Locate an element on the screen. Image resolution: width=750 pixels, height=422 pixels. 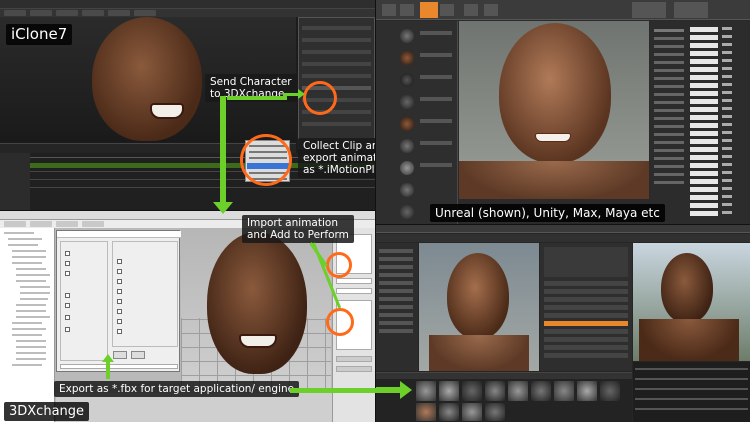
iclone-menubar is located at coordinates (187, 13).